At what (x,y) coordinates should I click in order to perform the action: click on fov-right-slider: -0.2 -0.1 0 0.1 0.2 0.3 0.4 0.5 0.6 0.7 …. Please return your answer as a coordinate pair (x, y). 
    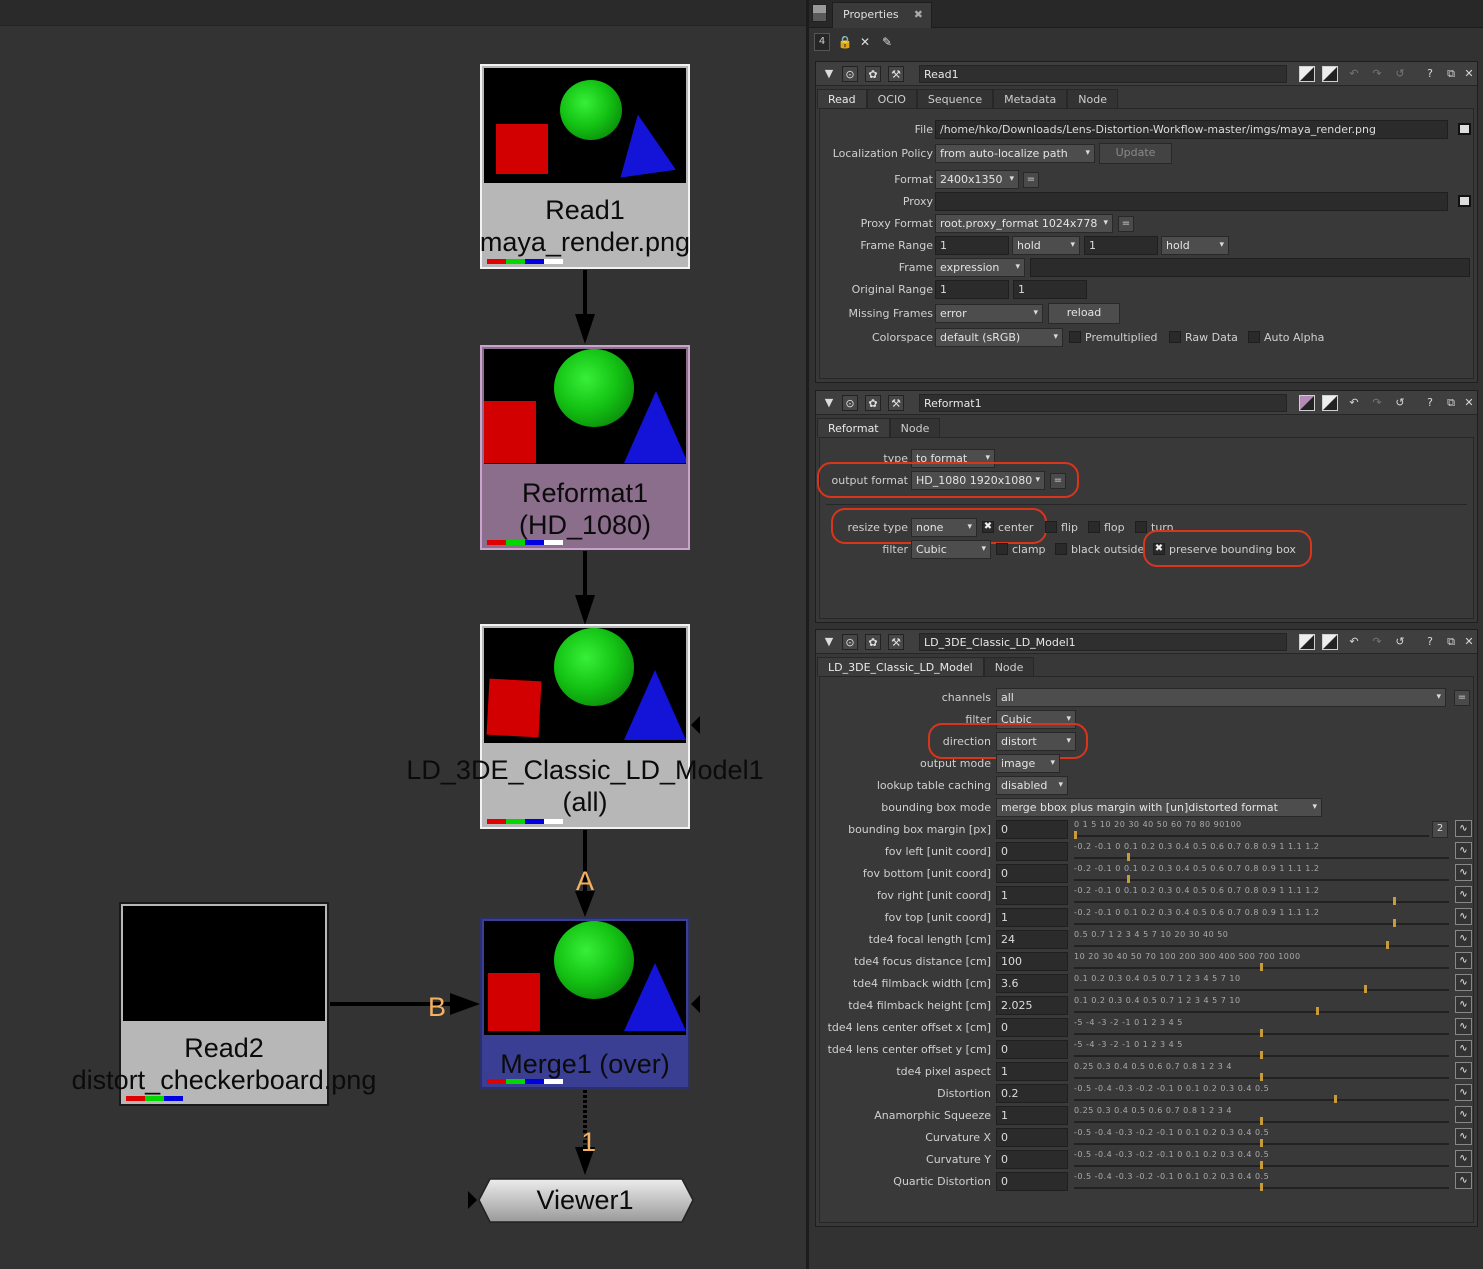
    Looking at the image, I should click on (1261, 896).